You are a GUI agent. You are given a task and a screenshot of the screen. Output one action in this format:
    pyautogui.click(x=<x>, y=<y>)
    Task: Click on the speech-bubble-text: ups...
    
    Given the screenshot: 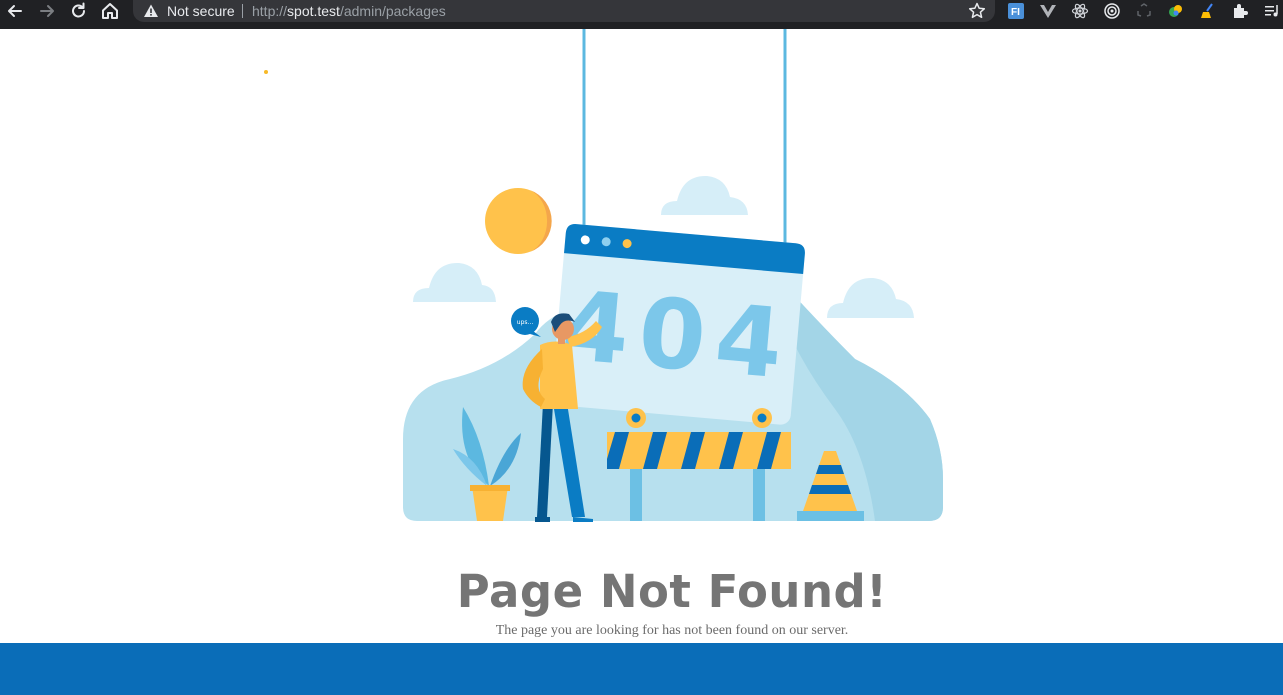 What is the action you would take?
    pyautogui.click(x=525, y=322)
    